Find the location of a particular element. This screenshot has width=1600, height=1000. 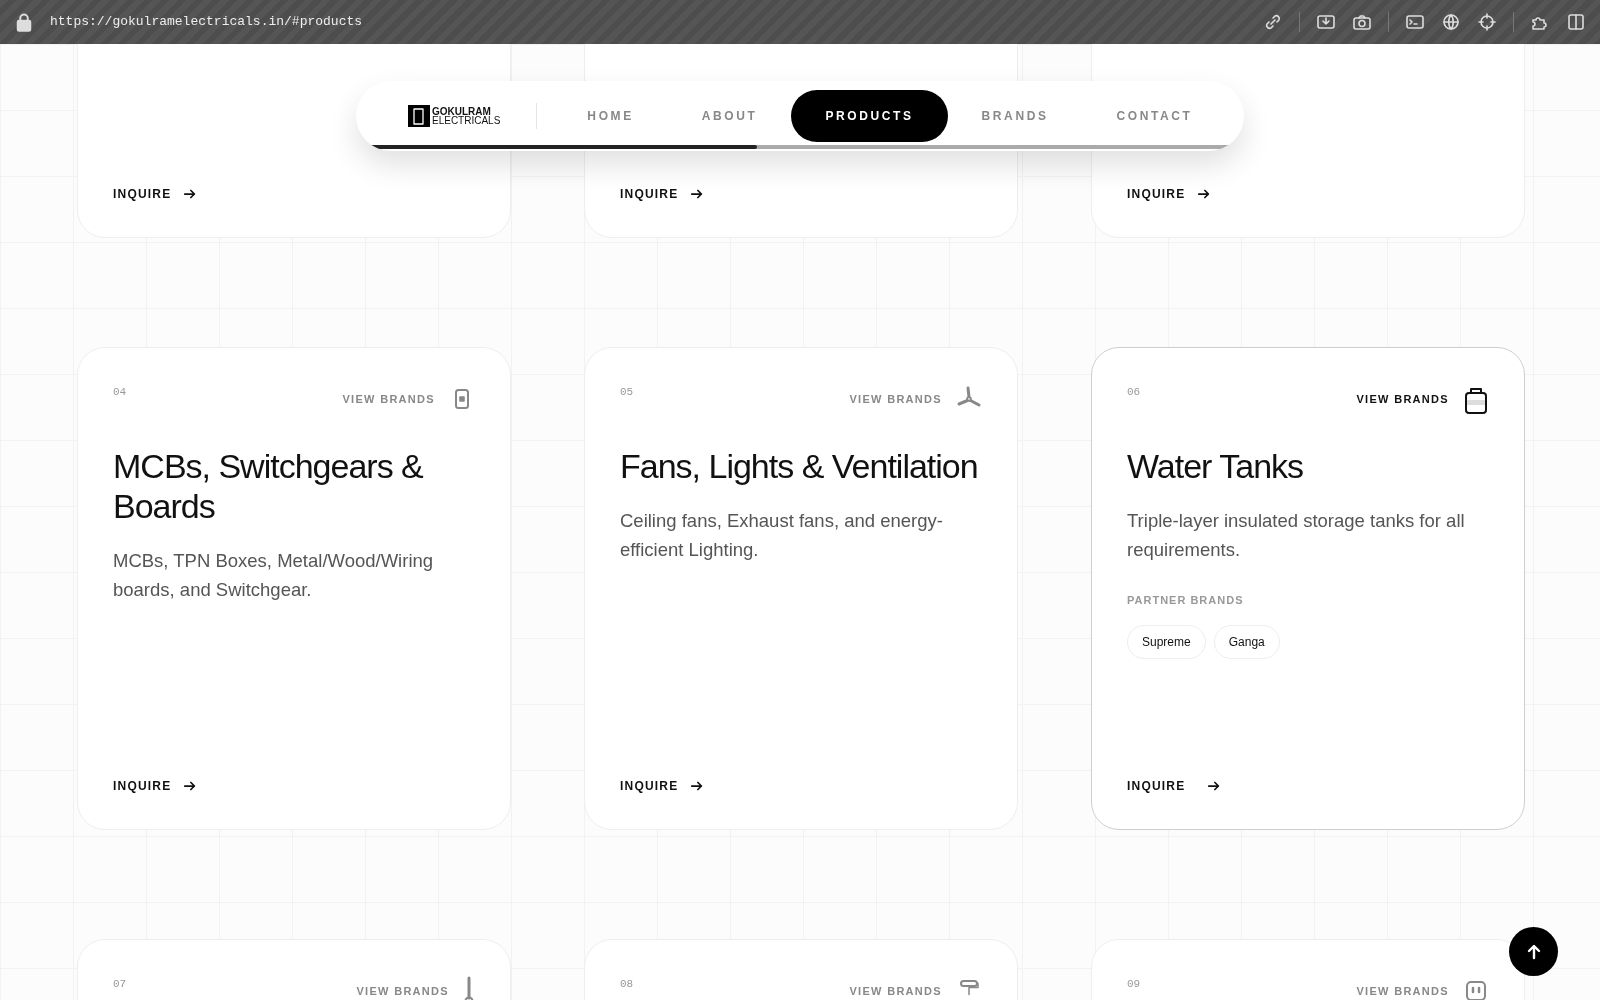

nav-tab: CONTACT is located at coordinates (1154, 116).